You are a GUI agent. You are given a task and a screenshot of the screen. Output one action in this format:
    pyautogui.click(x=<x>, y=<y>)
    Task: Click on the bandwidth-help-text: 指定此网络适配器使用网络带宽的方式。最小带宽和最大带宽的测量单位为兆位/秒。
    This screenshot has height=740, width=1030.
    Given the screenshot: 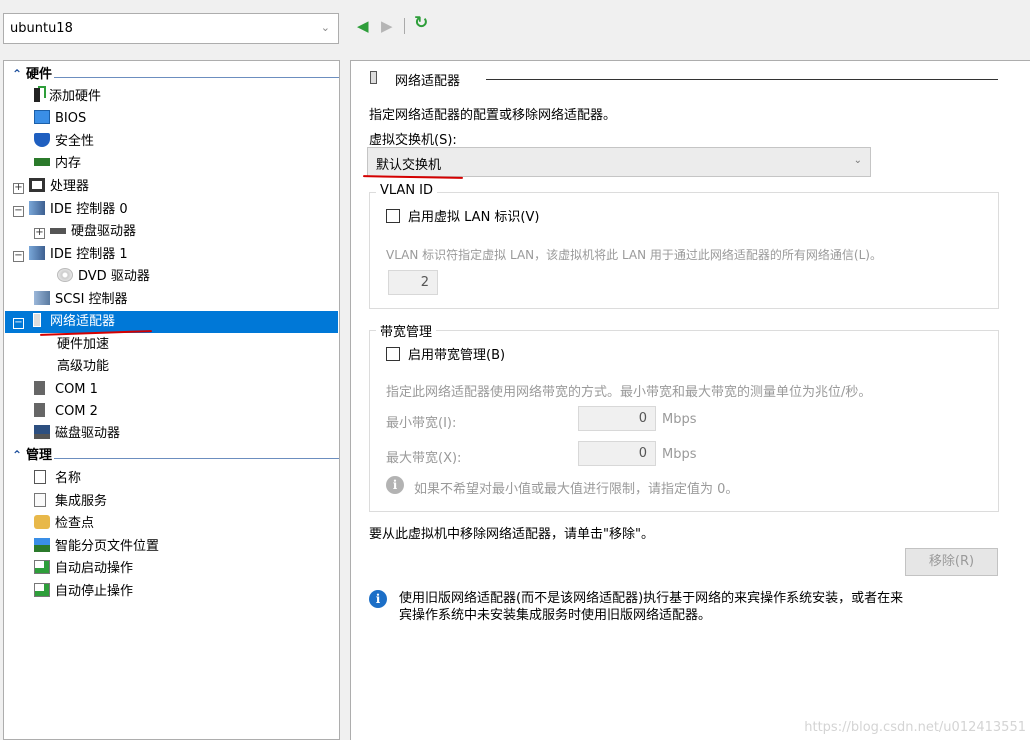 What is the action you would take?
    pyautogui.click(x=629, y=392)
    